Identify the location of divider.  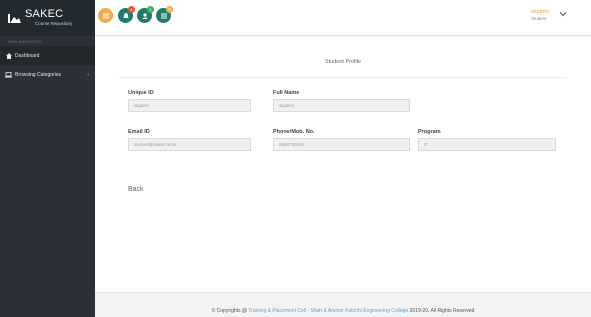
(343, 77).